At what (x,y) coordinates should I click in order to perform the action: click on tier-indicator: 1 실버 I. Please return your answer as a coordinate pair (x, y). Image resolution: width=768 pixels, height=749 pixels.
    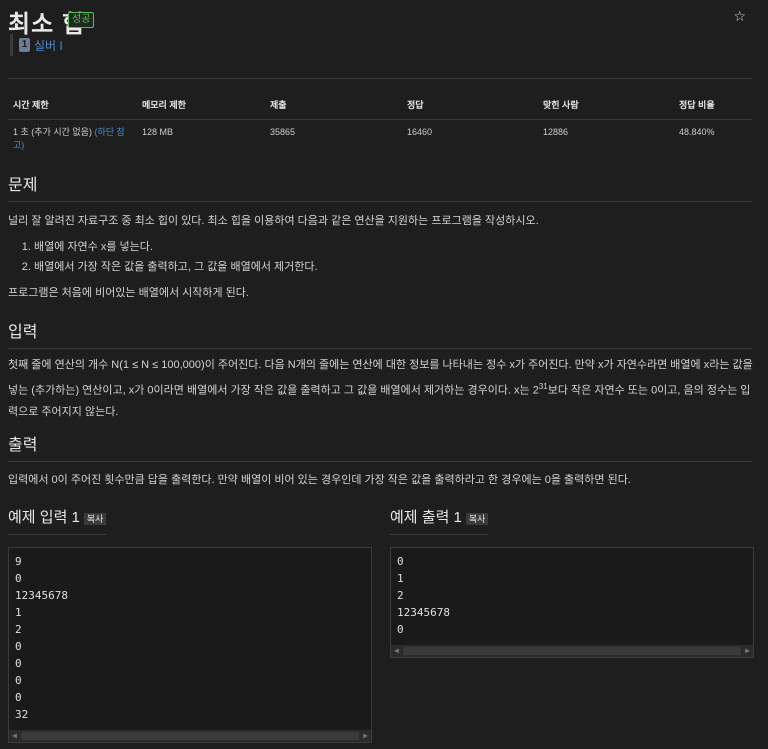
    Looking at the image, I should click on (36, 45).